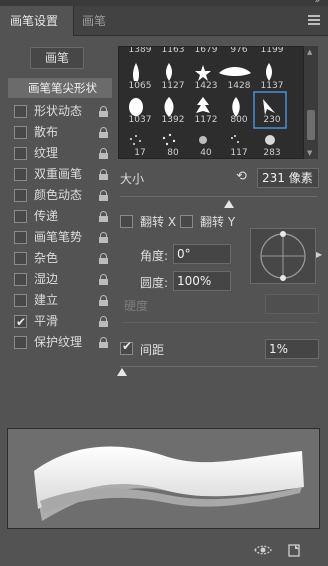  What do you see at coordinates (58, 111) in the screenshot?
I see `option-label: 形状动态` at bounding box center [58, 111].